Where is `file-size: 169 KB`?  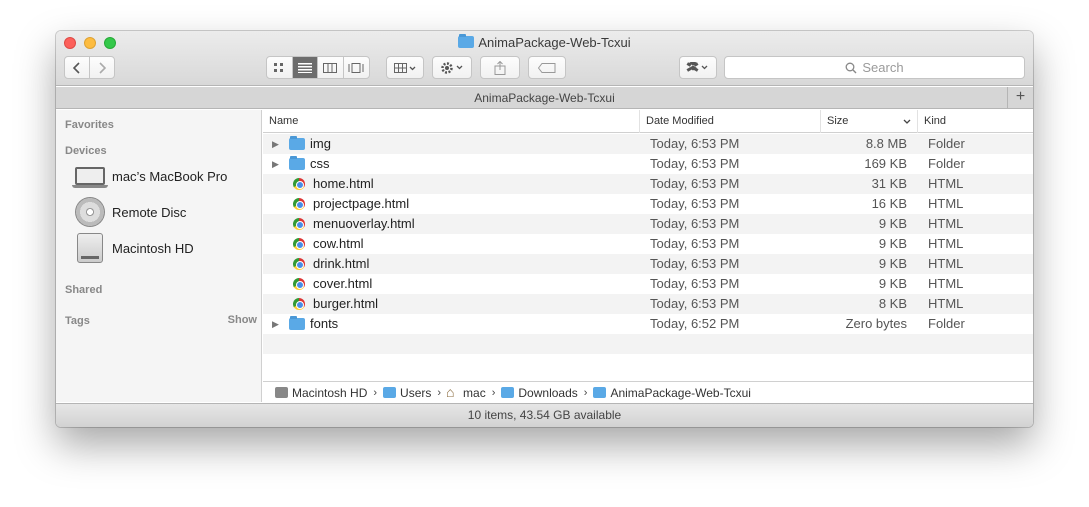 file-size: 169 KB is located at coordinates (885, 163).